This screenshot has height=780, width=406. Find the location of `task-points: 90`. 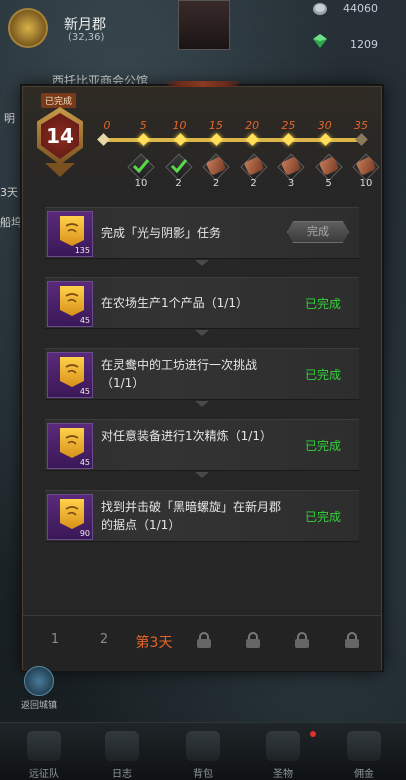

task-points: 90 is located at coordinates (84, 533).